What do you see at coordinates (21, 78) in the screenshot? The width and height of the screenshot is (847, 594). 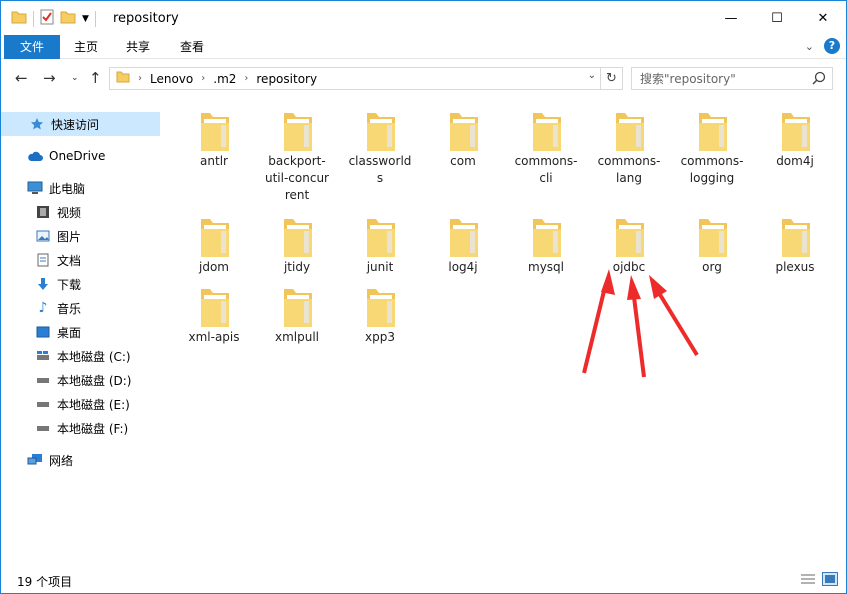 I see `back-button: ←` at bounding box center [21, 78].